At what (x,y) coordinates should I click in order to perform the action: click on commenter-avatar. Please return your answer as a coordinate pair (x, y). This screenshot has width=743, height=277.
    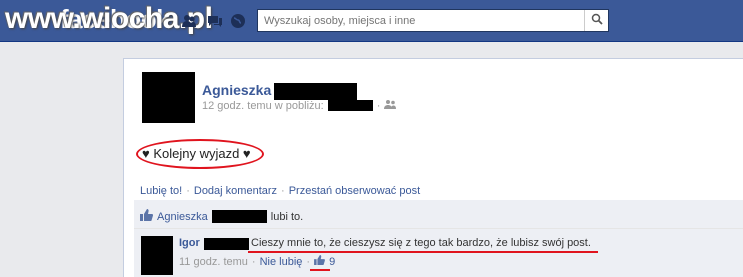
    Looking at the image, I should click on (157, 255).